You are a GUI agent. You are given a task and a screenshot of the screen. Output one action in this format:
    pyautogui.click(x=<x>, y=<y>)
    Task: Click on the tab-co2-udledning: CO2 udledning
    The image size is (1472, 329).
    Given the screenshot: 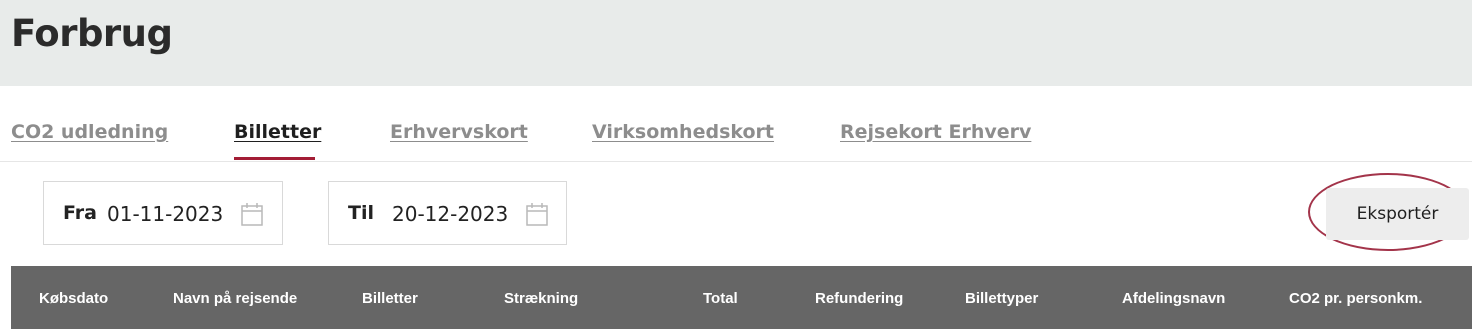 What is the action you would take?
    pyautogui.click(x=89, y=132)
    